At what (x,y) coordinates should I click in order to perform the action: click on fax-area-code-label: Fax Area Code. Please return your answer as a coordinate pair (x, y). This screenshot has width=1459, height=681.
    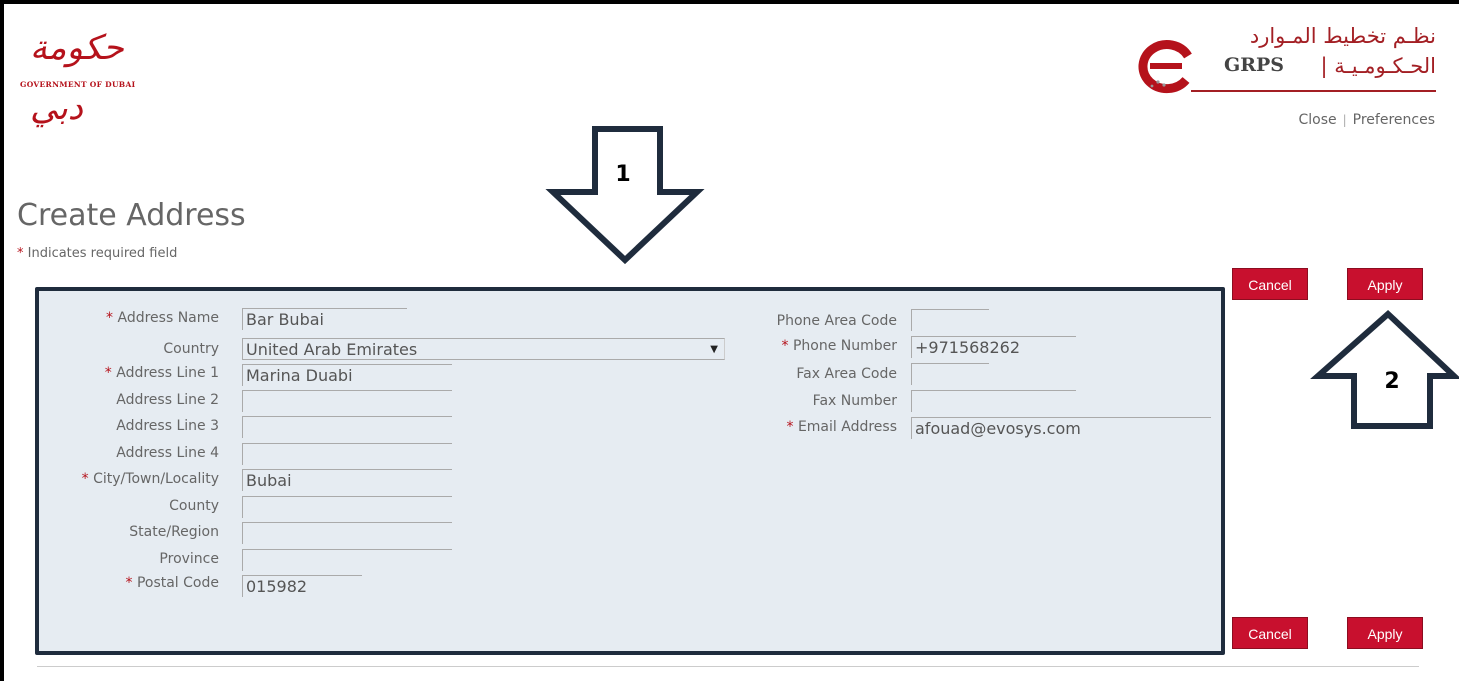
    Looking at the image, I should click on (846, 374).